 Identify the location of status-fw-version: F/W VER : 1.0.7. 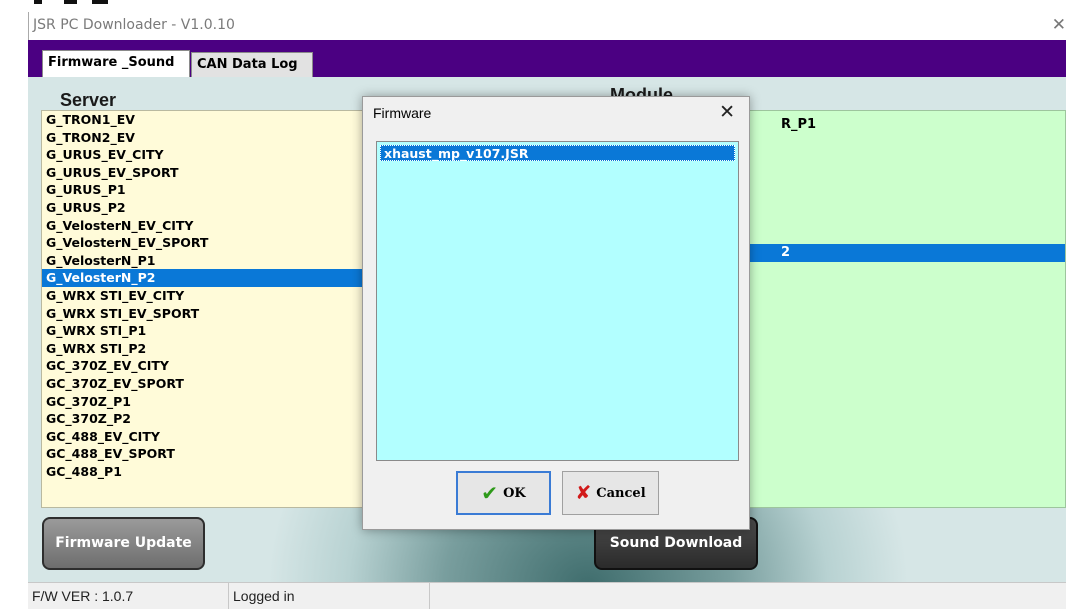
(128, 596).